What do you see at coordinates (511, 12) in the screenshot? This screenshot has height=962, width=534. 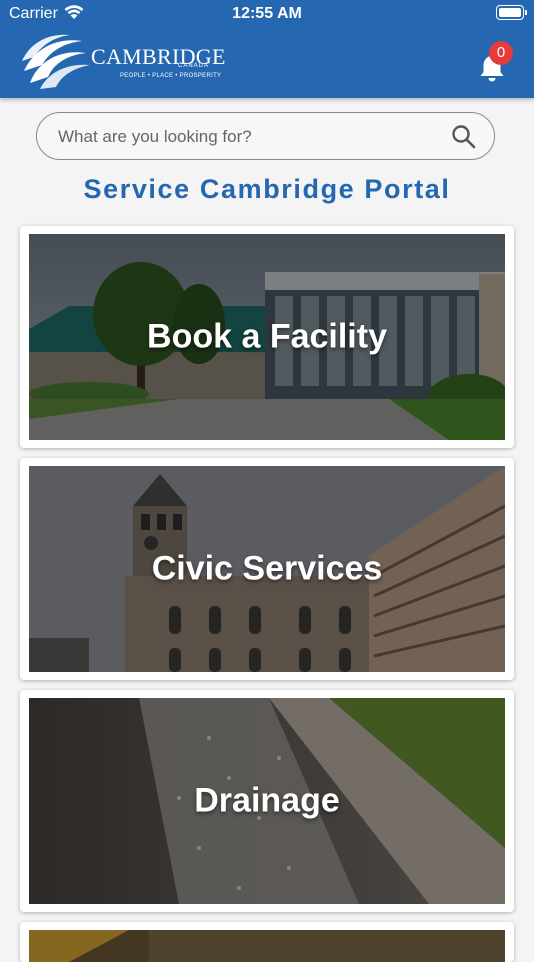 I see `battery-icon` at bounding box center [511, 12].